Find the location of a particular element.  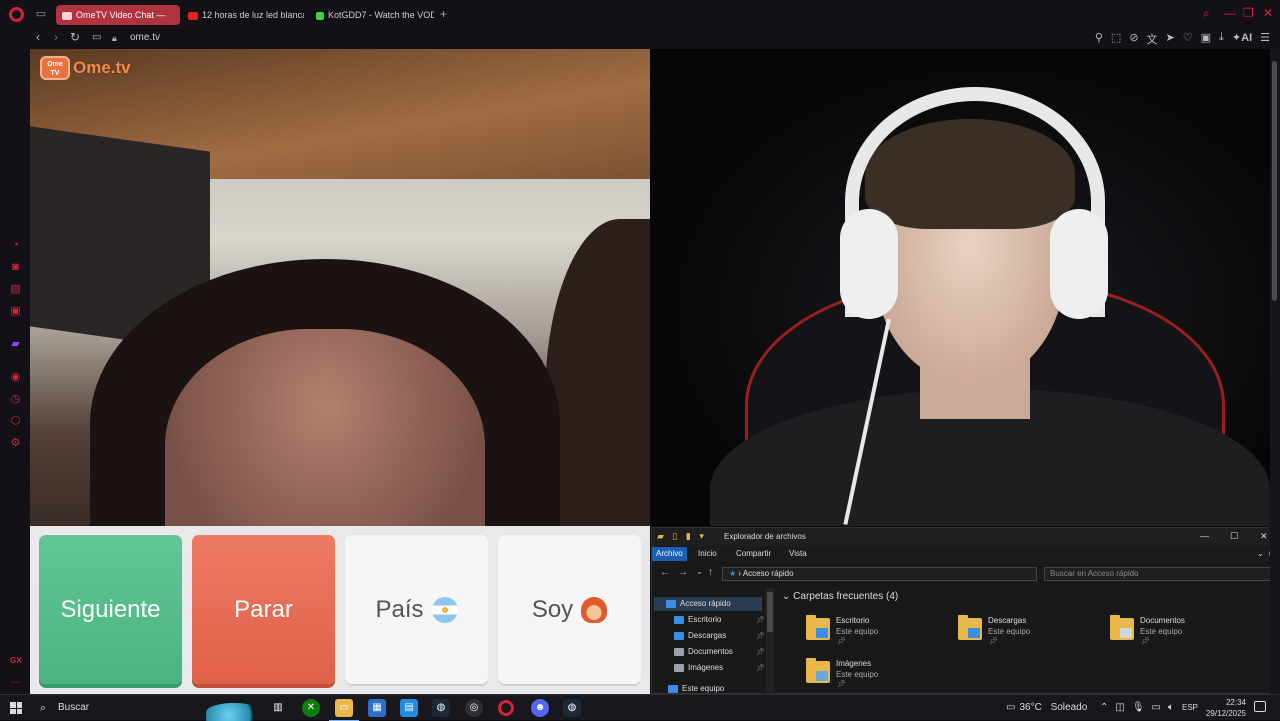

folder-downloads: Descargas Este equipo 📌︎ is located at coordinates (1033, 632).